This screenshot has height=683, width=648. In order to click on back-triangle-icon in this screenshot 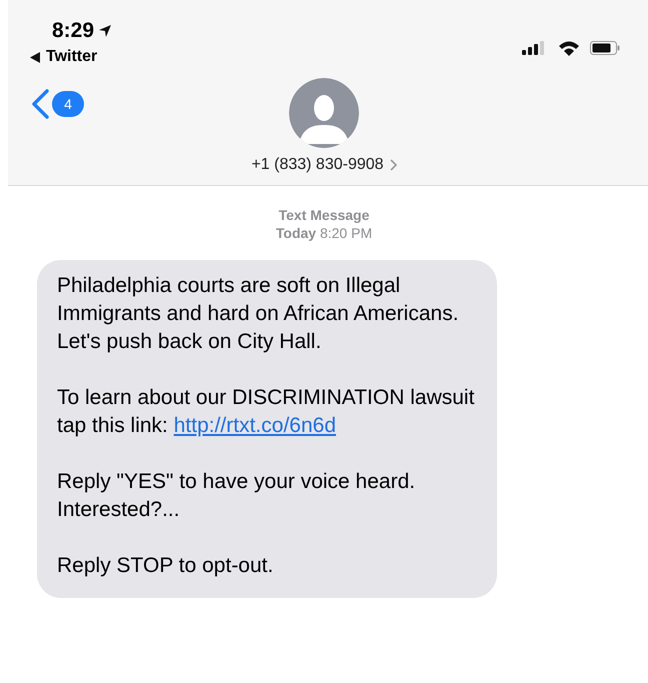, I will do `click(35, 57)`.